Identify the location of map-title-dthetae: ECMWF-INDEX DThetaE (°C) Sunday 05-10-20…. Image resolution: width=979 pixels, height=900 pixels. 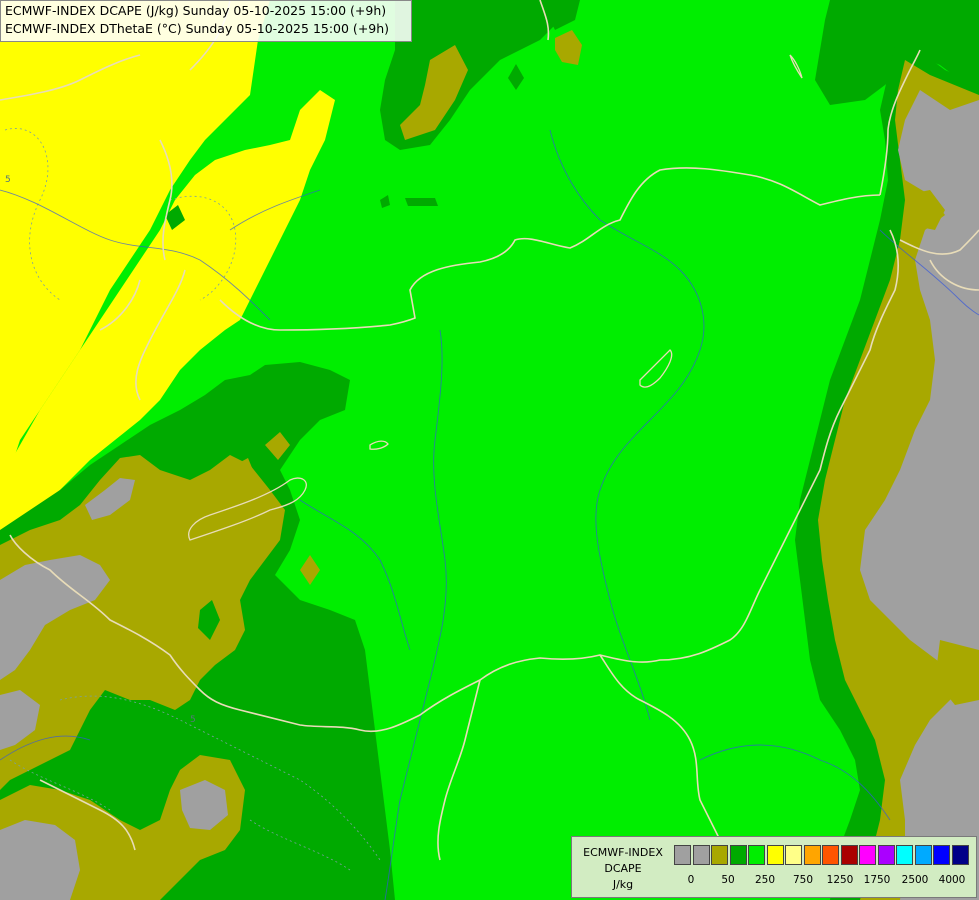
(197, 28).